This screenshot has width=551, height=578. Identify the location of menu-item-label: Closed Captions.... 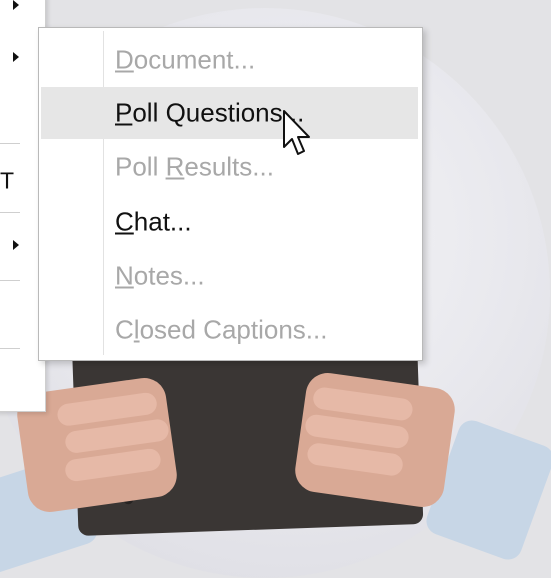
(221, 329).